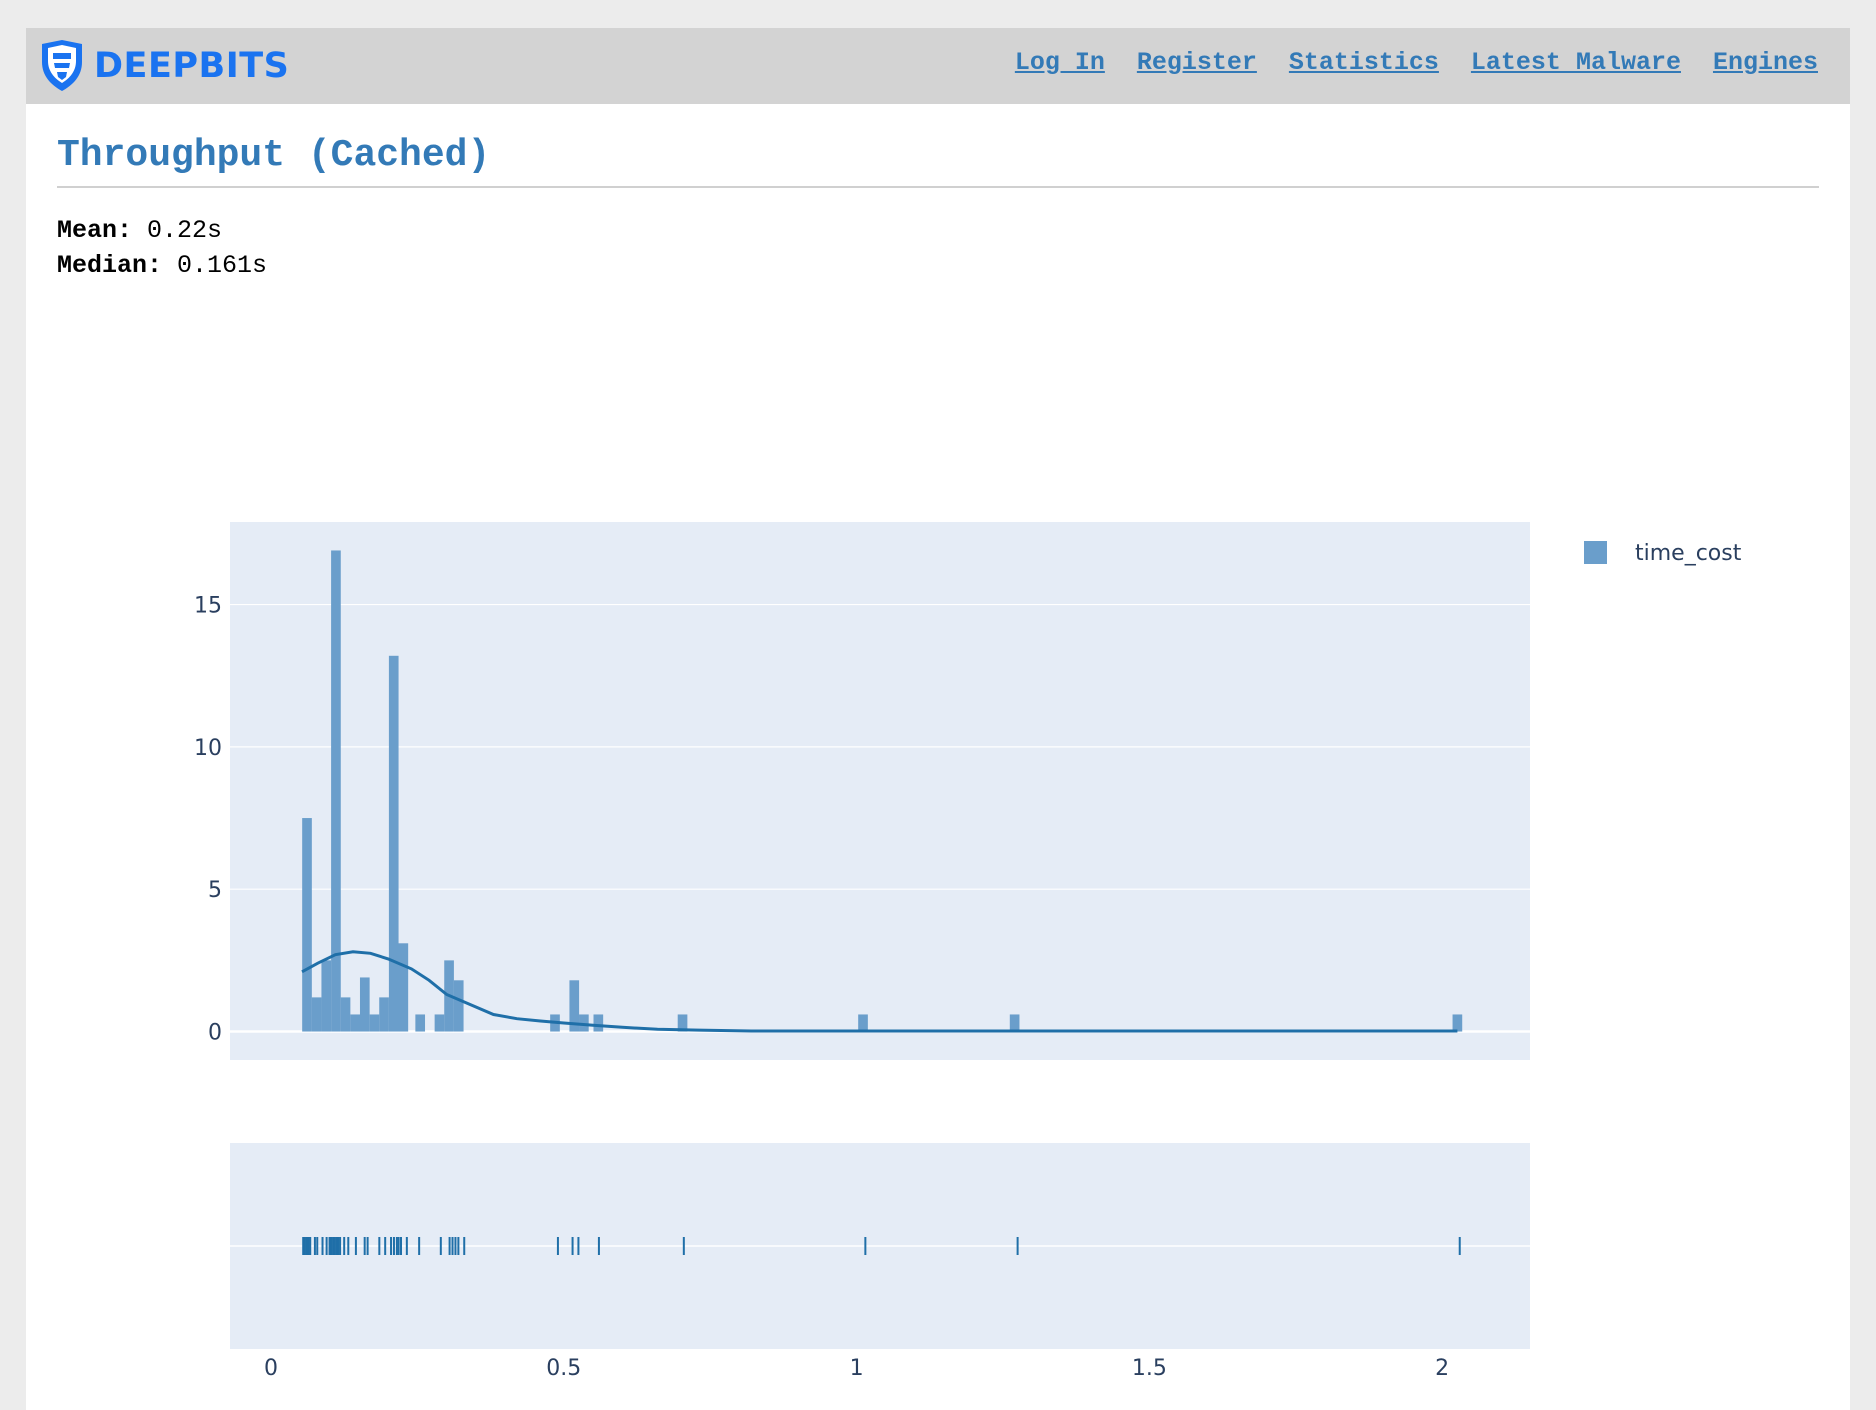 The width and height of the screenshot is (1876, 1410). I want to click on median-stat: Median: 0.161s, so click(162, 265).